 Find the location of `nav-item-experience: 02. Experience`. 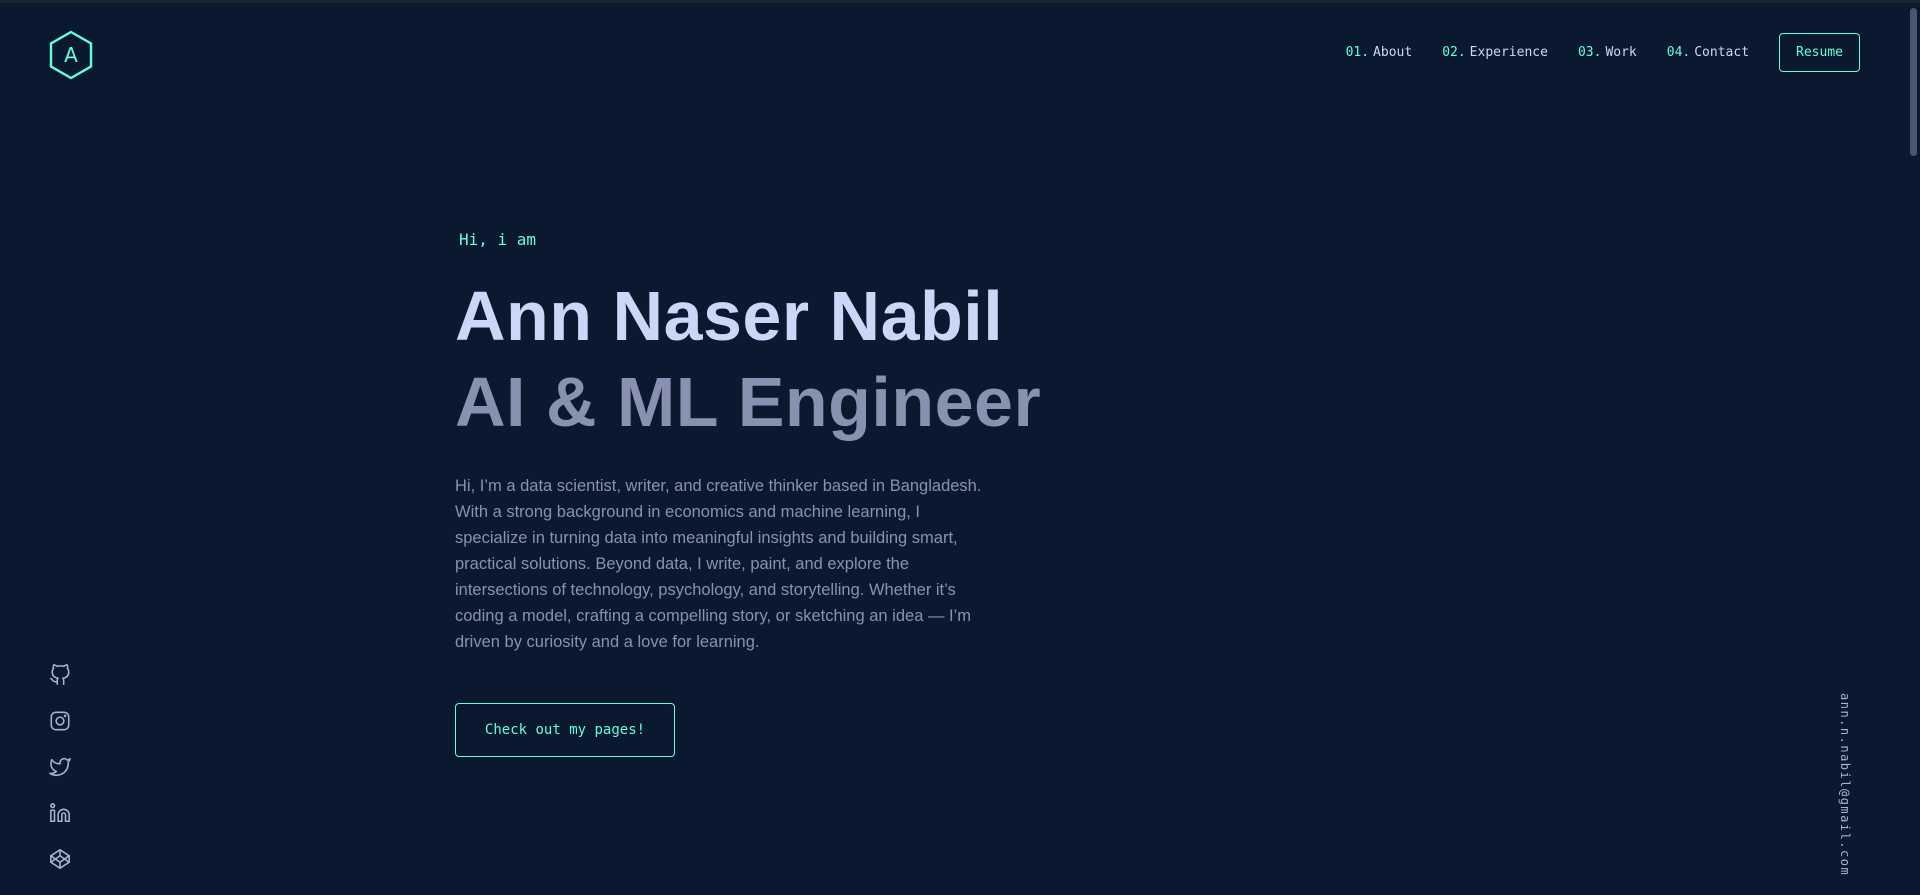

nav-item-experience: 02. Experience is located at coordinates (1495, 52).